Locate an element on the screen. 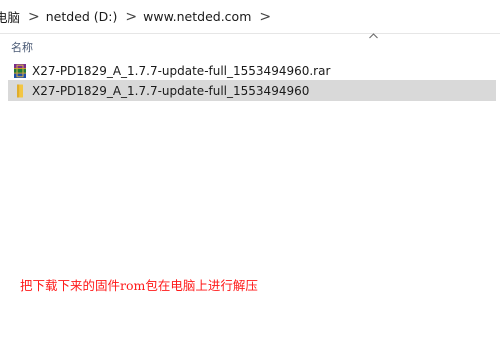  instruction-annotation: 把下载下来的固件rom包在电脑上进行解压 is located at coordinates (139, 285).